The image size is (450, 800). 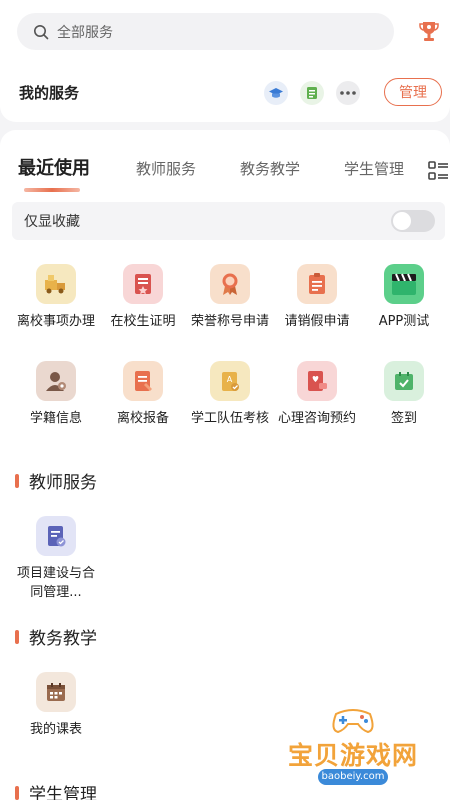 I want to click on section-header-teacher-services: 教师服务, so click(x=56, y=480).